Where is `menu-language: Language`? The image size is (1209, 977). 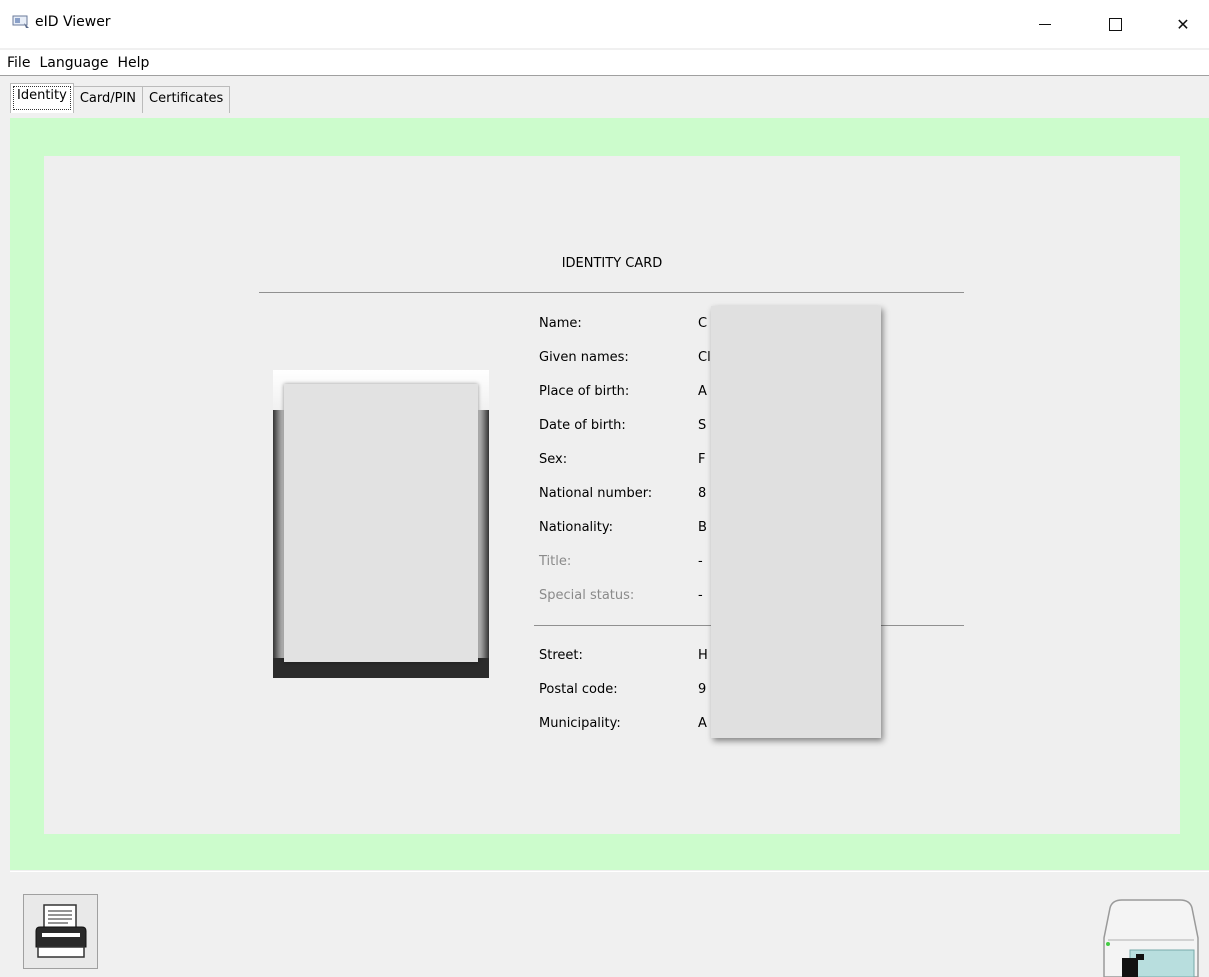
menu-language: Language is located at coordinates (73, 63).